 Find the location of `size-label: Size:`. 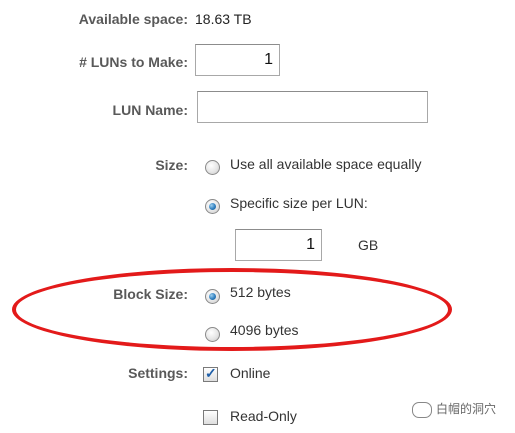

size-label: Size: is located at coordinates (171, 165).